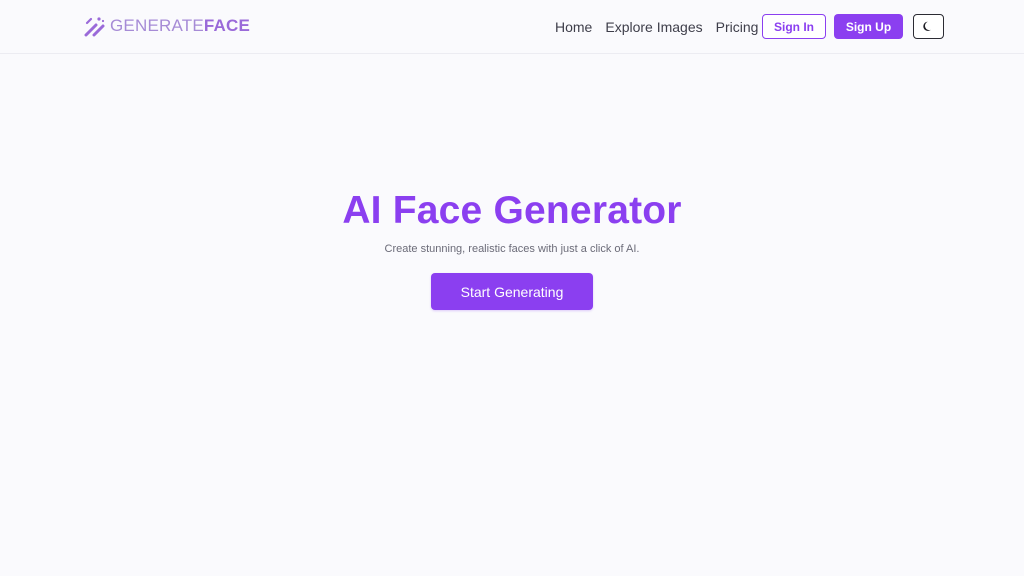  What do you see at coordinates (868, 26) in the screenshot?
I see `sign-up-button: Sign Up` at bounding box center [868, 26].